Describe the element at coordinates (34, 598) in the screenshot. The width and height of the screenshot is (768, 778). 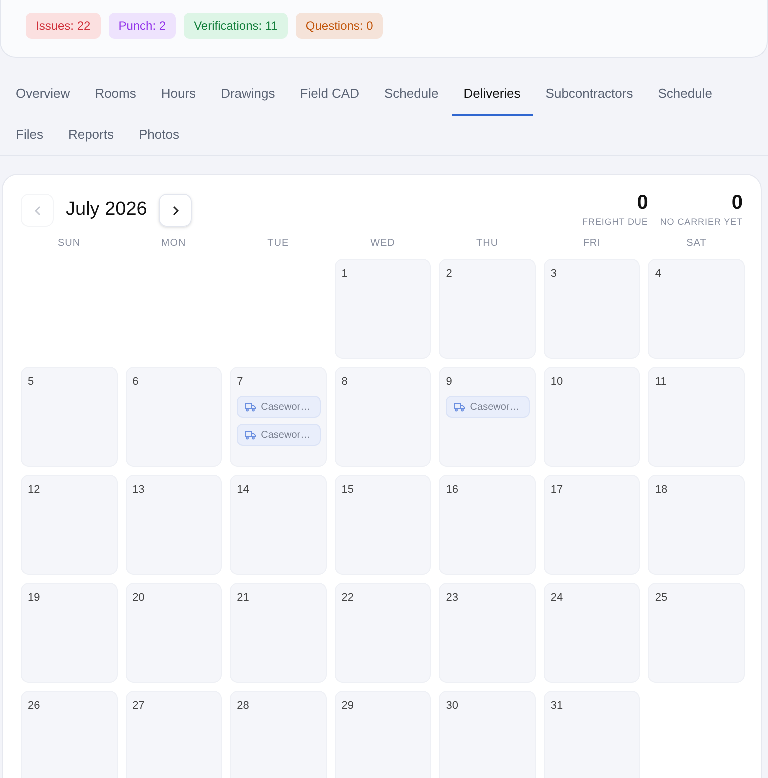
I see `day-number: 19` at that location.